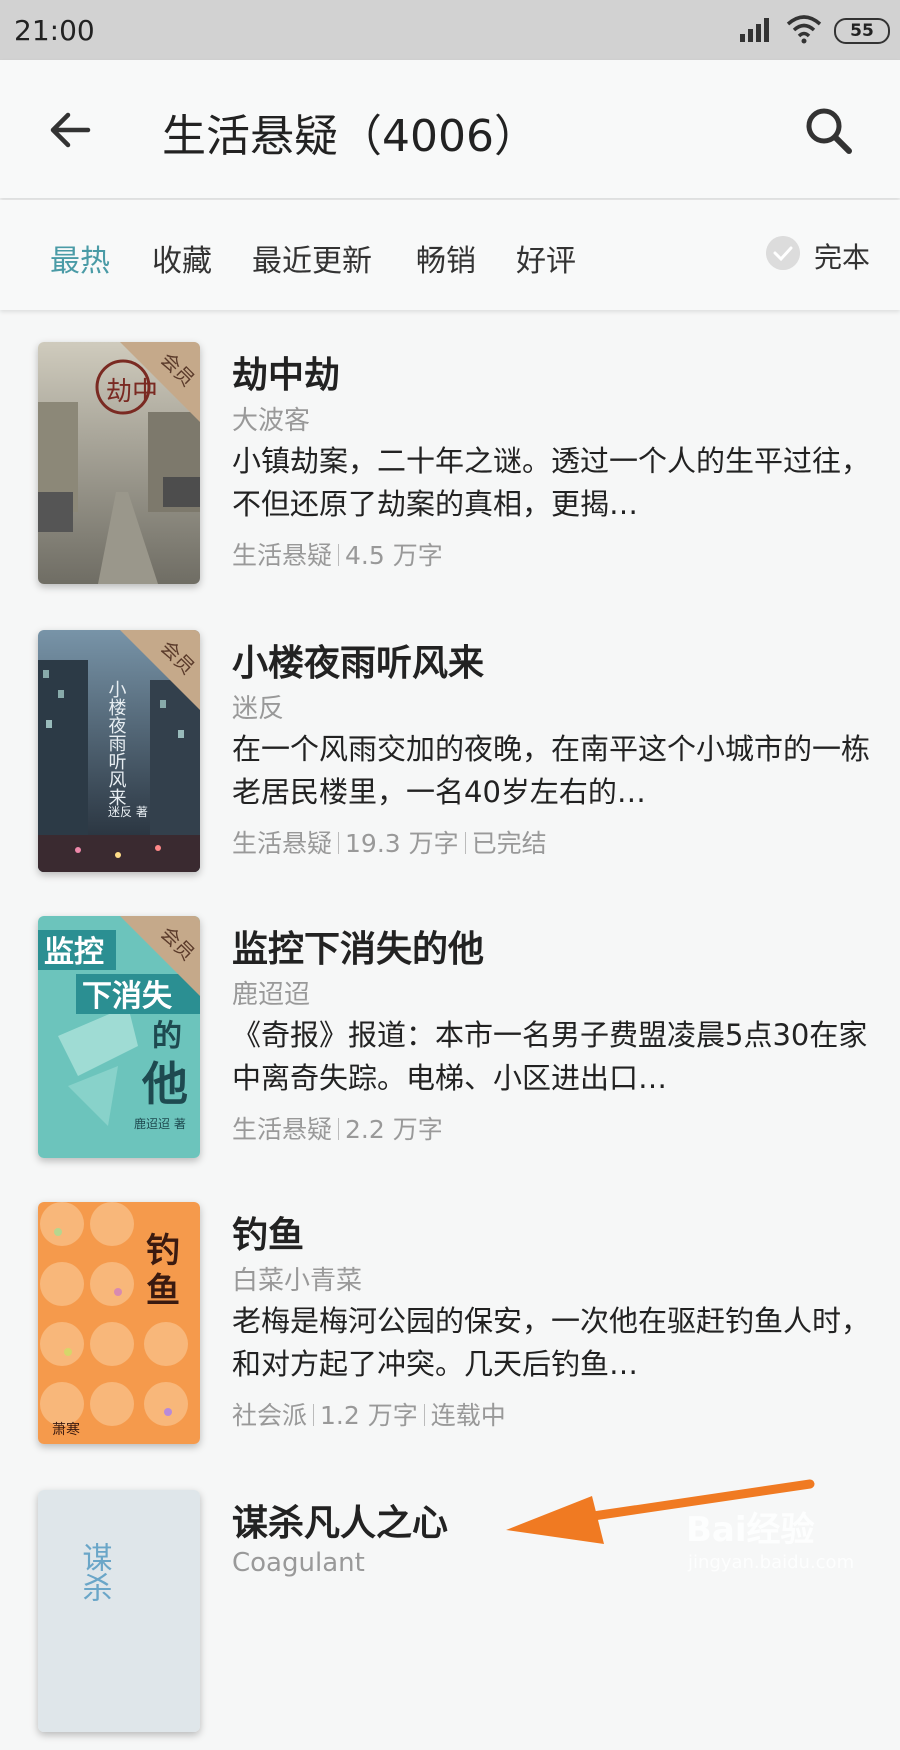 The height and width of the screenshot is (1750, 900). I want to click on back-arrow-icon, so click(70, 130).